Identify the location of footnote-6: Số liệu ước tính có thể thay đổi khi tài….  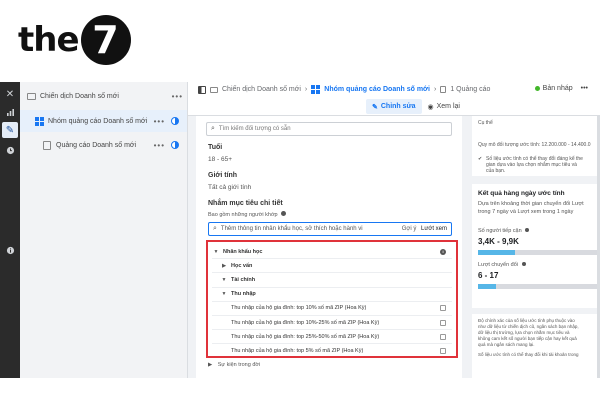
(528, 354).